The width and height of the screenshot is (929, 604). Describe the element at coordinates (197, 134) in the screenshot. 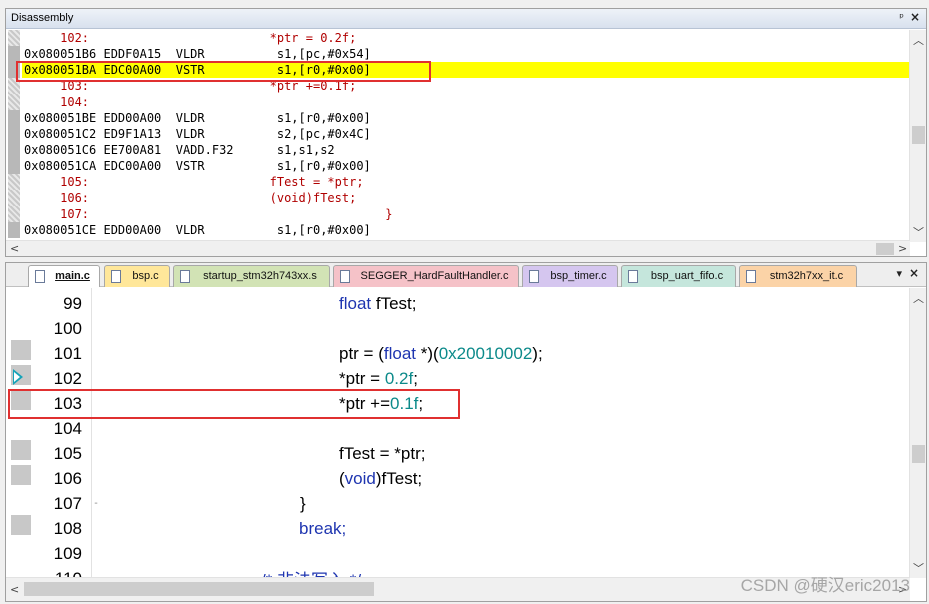

I see `disassembly-instruction: 0x080051C2 ED9F1A13 VLDR s2,[pc,#0x4C]` at that location.